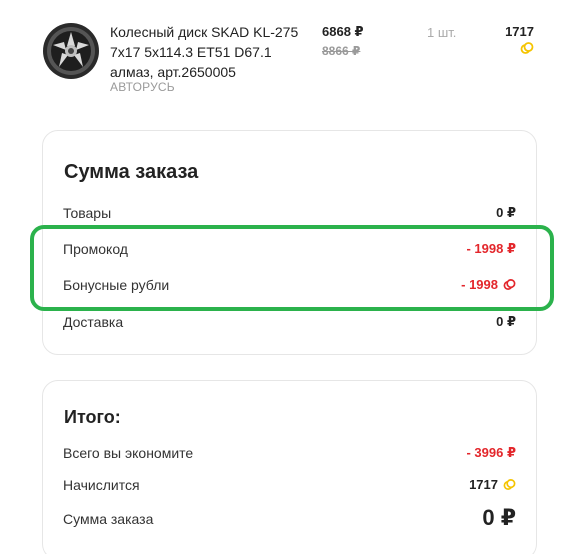  I want to click on row-label: Бонусные рубли, so click(116, 285).